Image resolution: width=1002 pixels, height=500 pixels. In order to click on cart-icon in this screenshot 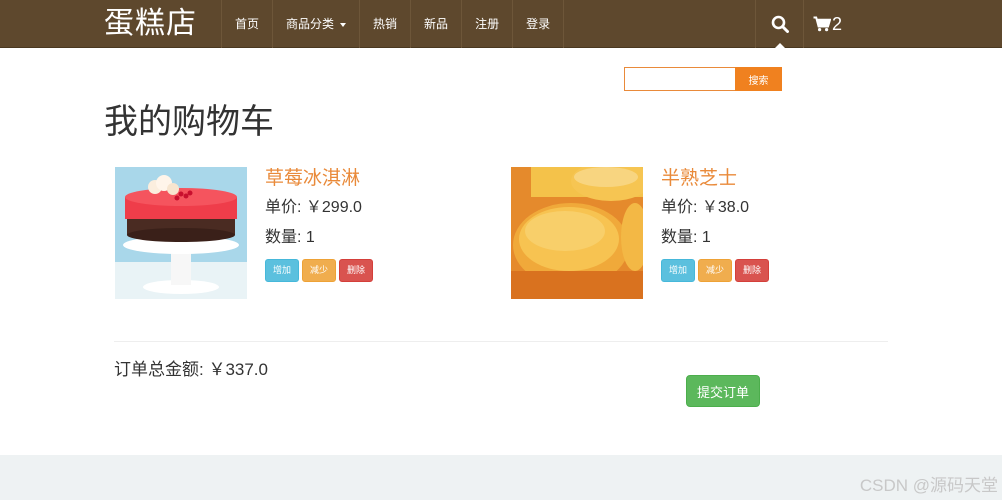, I will do `click(822, 24)`.